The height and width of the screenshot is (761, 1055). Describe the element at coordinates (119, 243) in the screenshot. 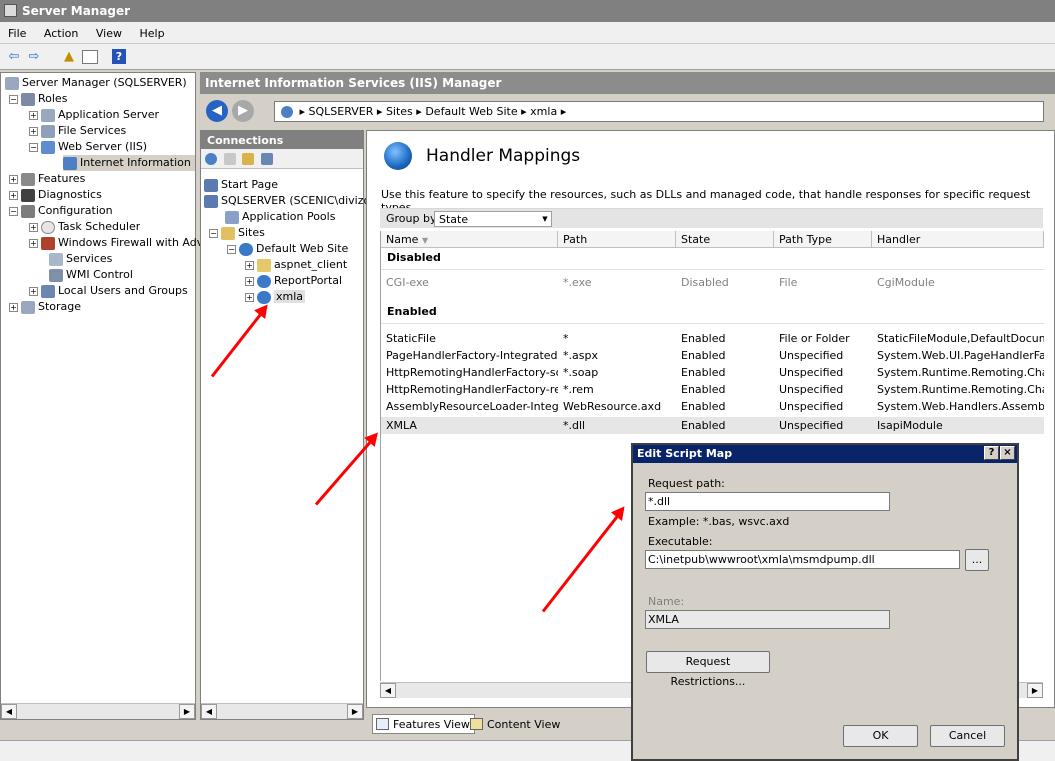

I see `tree-item-windows-firewall: + Windows Firewall with Adva` at that location.